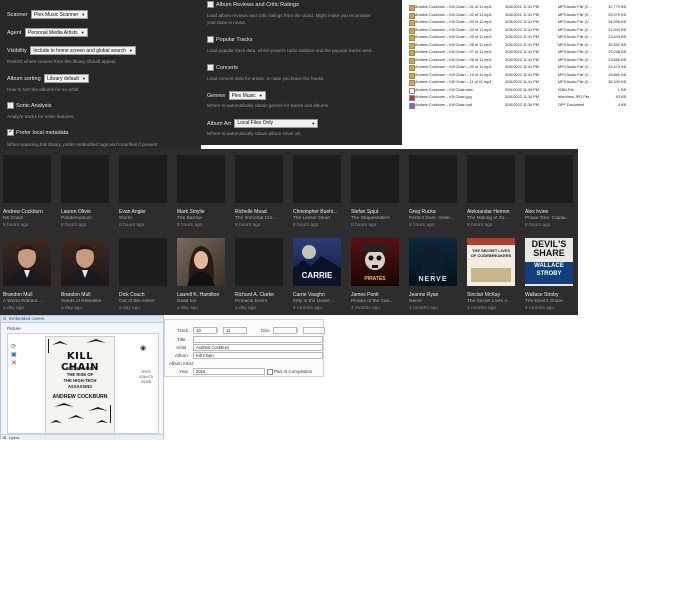  I want to click on album-artist-name: Alex Irvine, so click(554, 212).